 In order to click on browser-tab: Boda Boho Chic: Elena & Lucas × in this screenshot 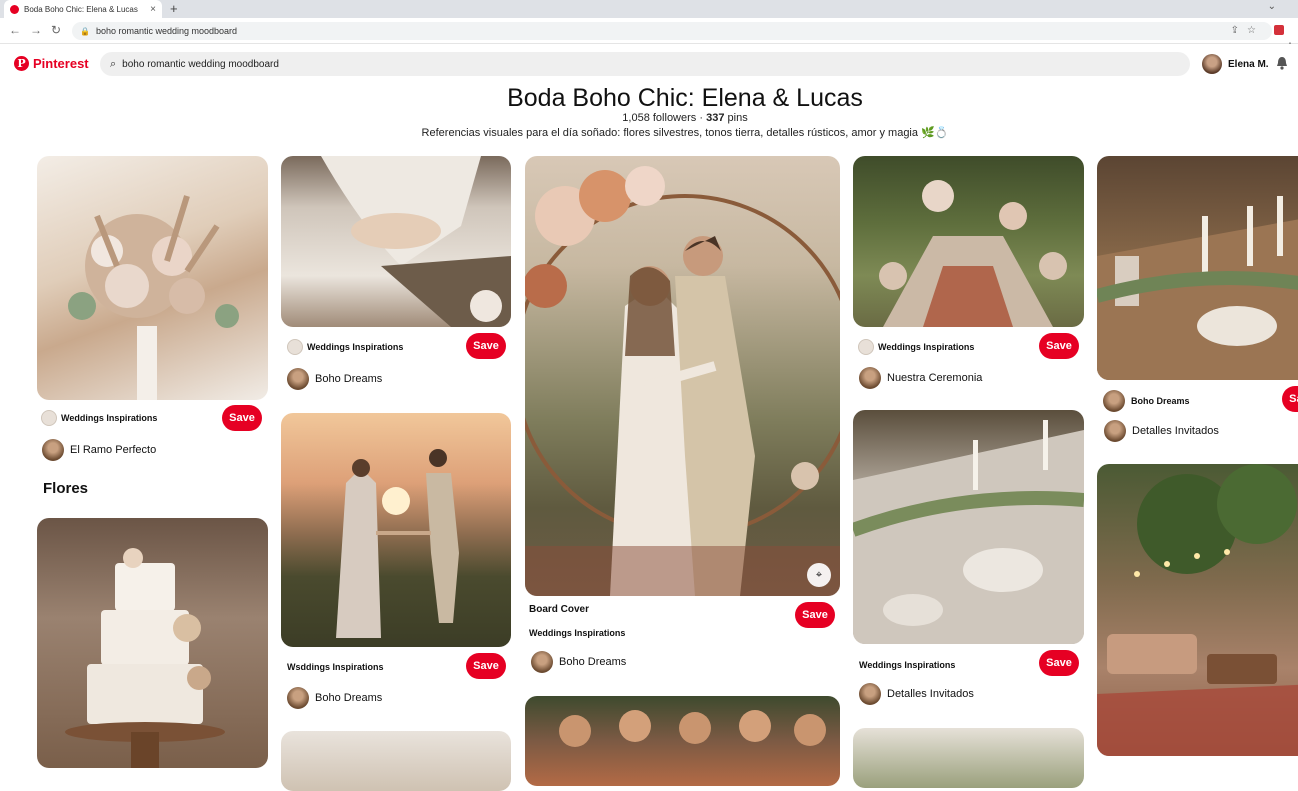, I will do `click(83, 9)`.